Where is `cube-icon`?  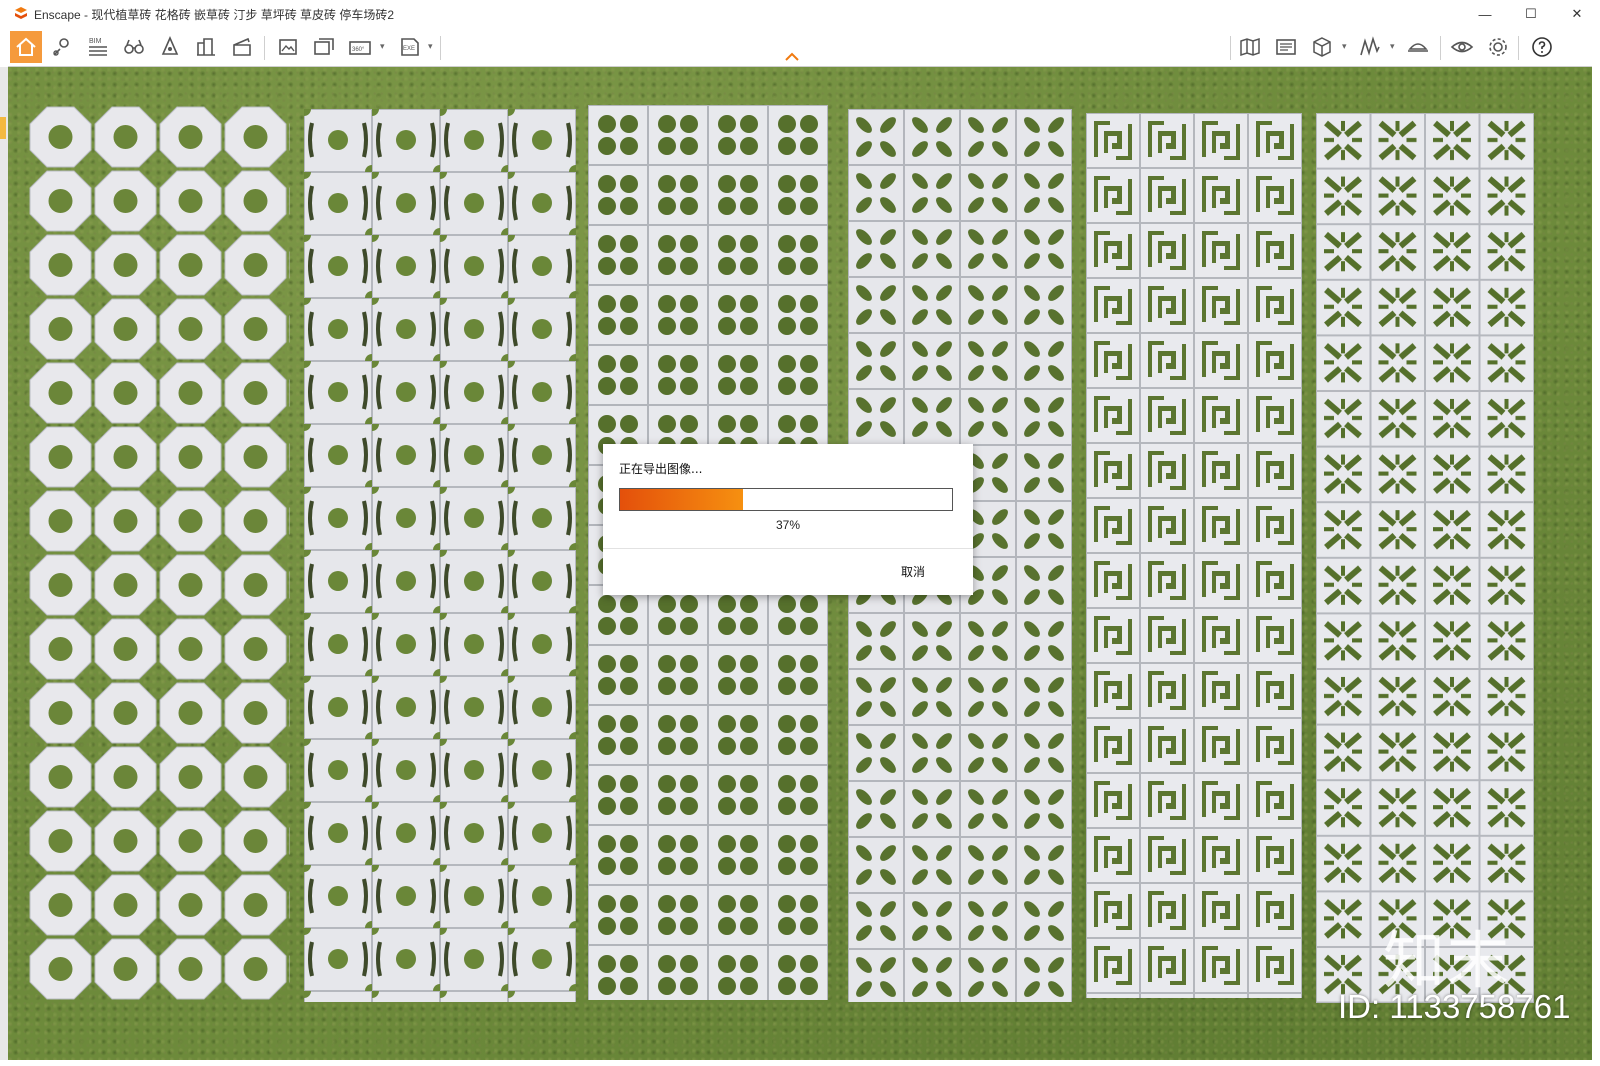 cube-icon is located at coordinates (1322, 47).